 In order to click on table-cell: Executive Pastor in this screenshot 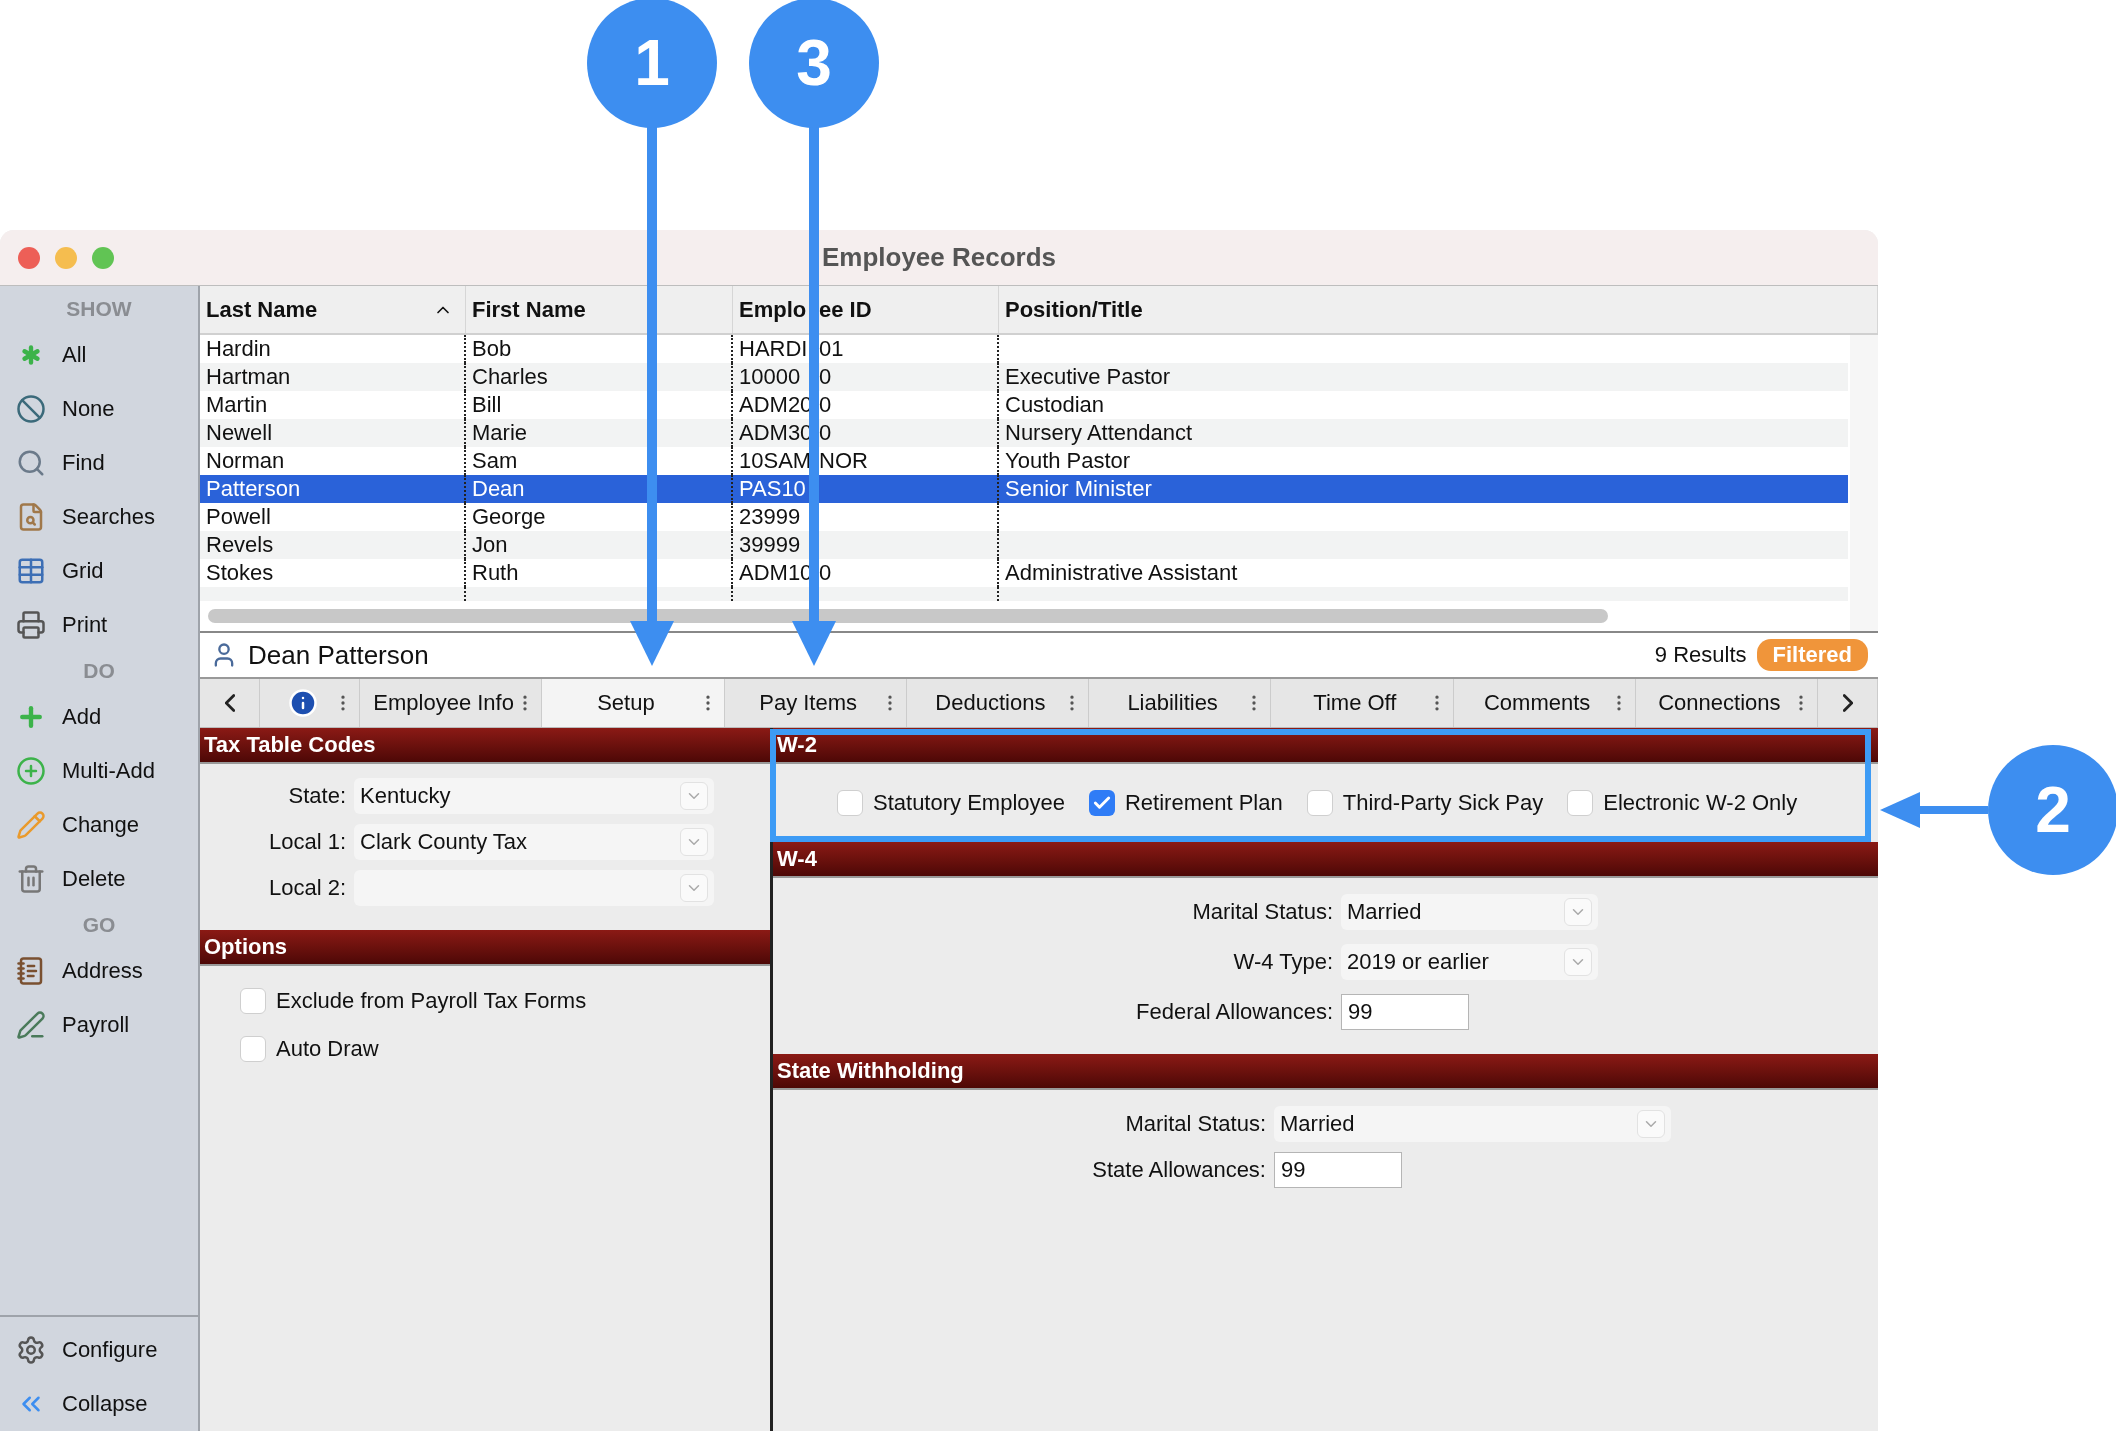, I will do `click(1088, 377)`.